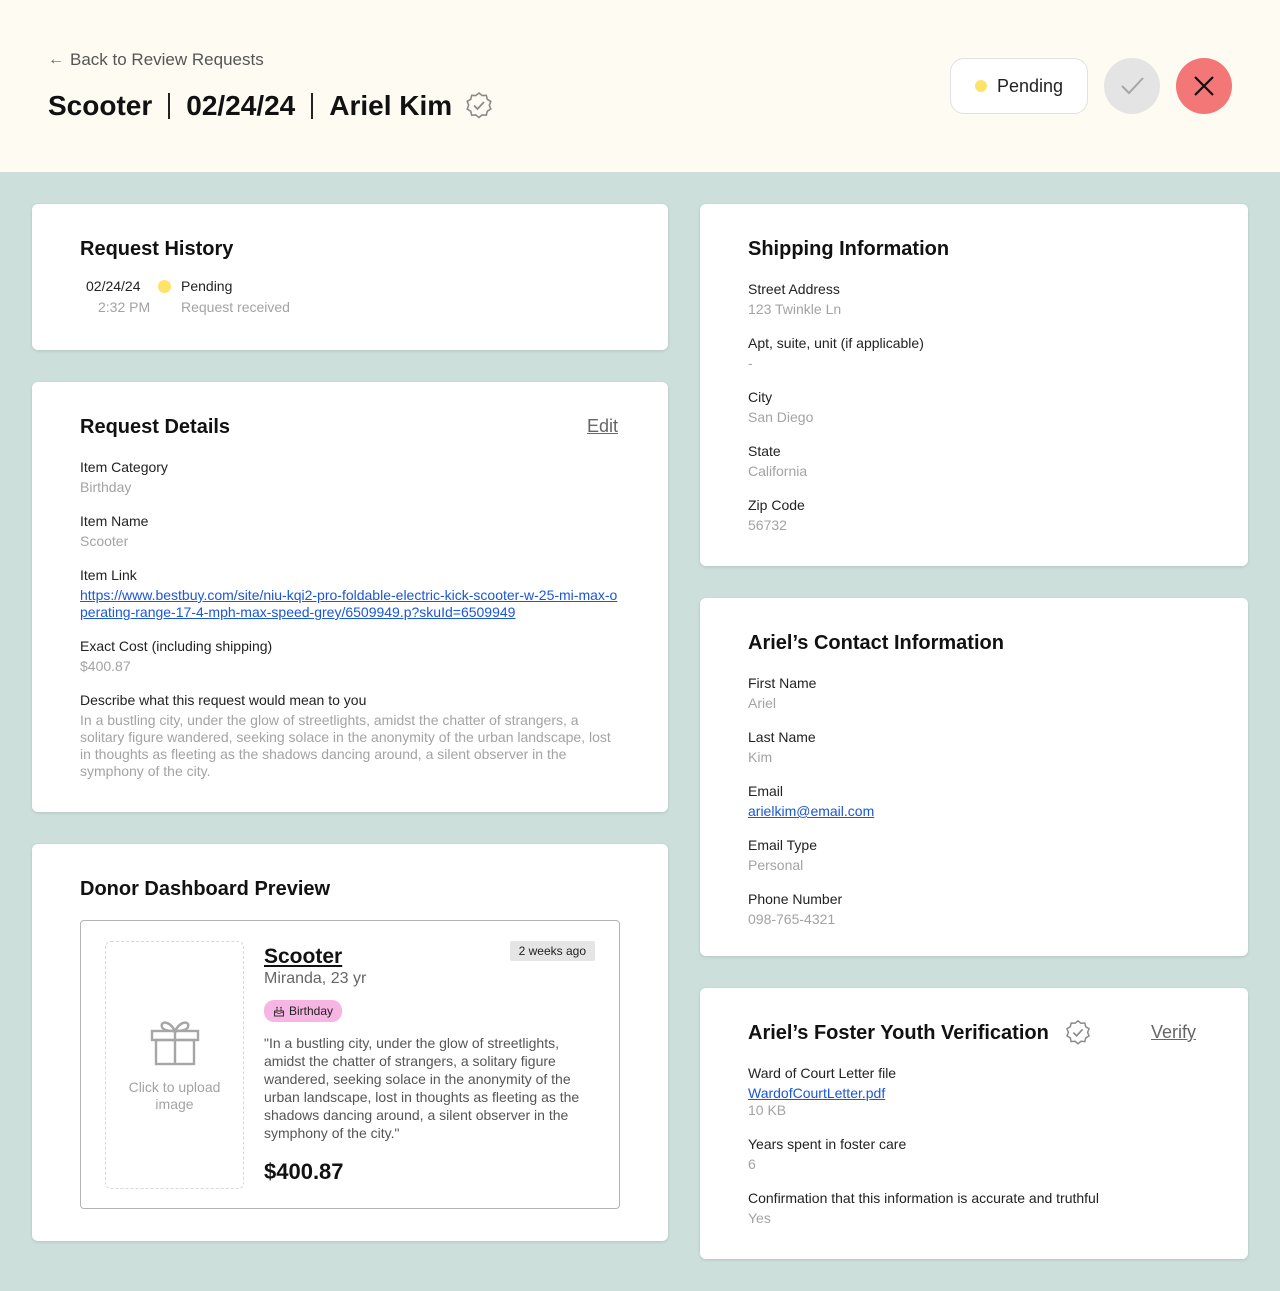  Describe the element at coordinates (104, 541) in the screenshot. I see `field-value: Scooter` at that location.